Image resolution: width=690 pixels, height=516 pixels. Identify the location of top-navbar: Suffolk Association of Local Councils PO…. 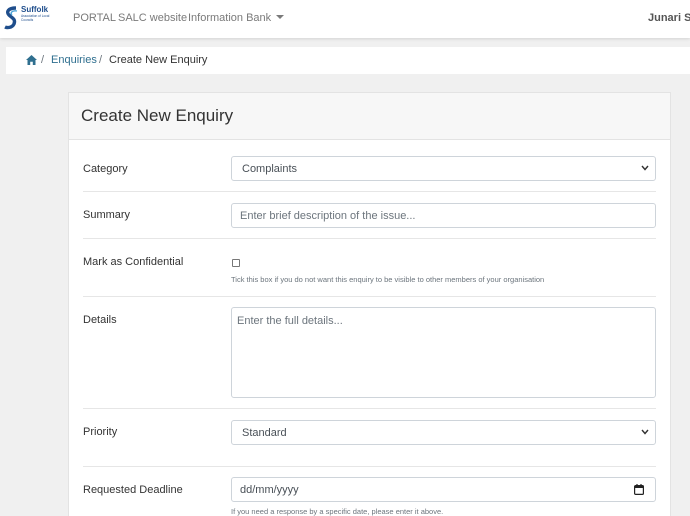
(345, 19).